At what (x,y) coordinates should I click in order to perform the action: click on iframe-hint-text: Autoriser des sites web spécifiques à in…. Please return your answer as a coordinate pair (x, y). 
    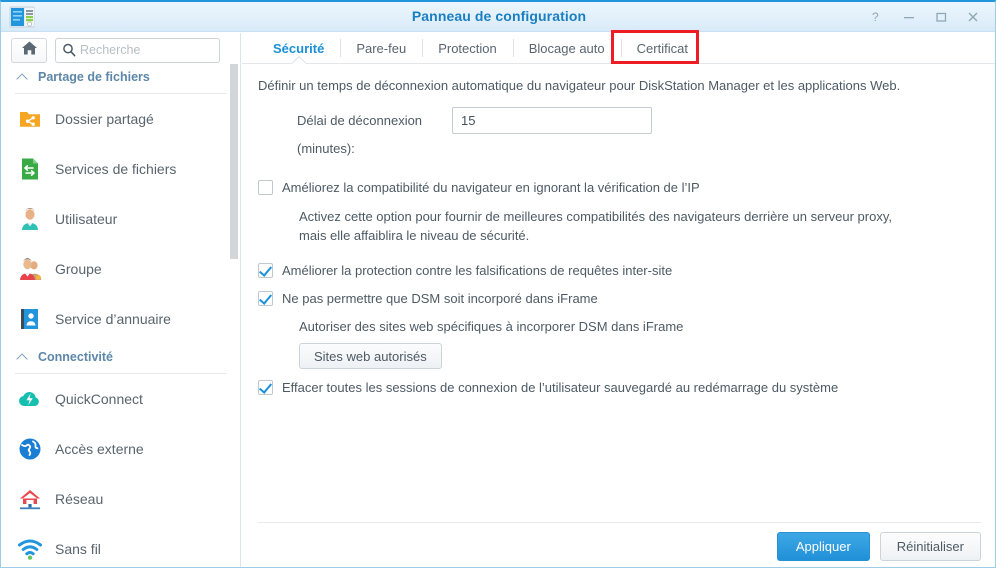
    Looking at the image, I should click on (491, 326).